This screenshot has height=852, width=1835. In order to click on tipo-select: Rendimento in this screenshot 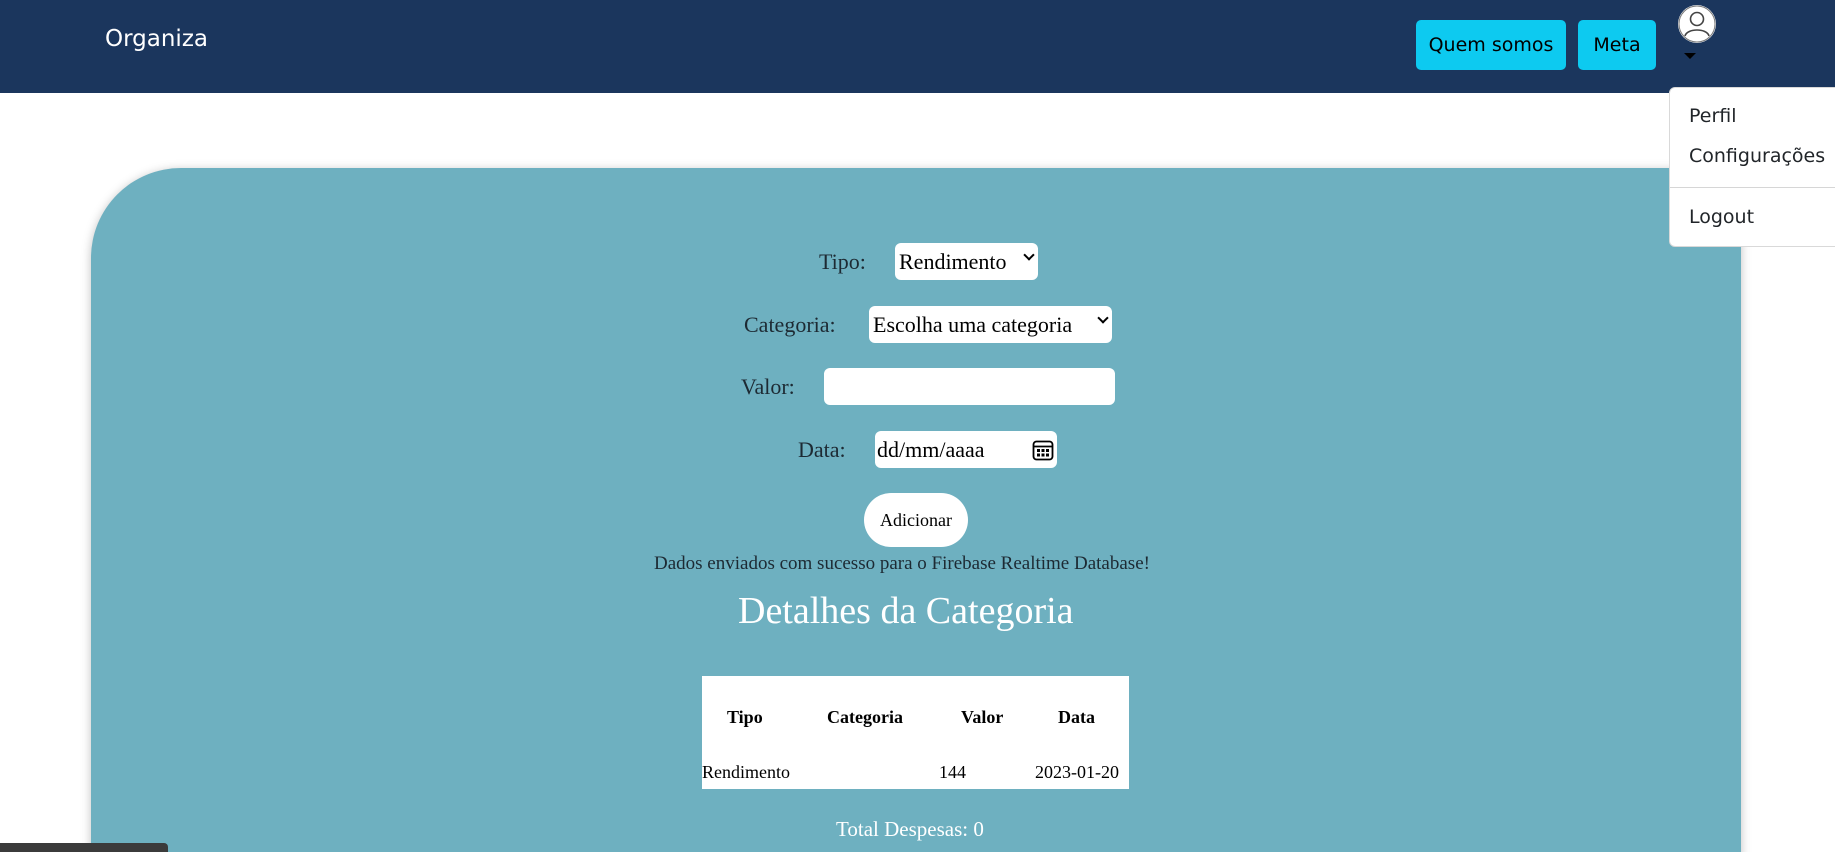, I will do `click(966, 261)`.